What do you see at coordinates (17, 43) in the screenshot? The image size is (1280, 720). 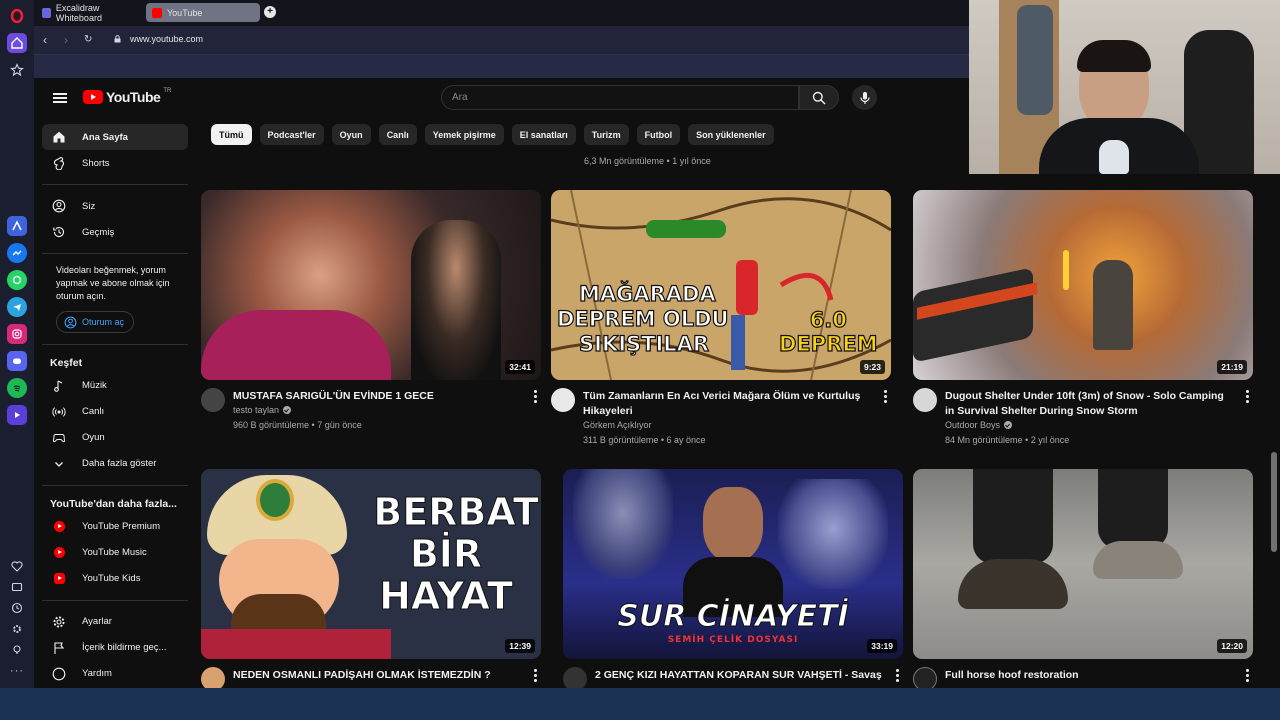 I see `home-icon` at bounding box center [17, 43].